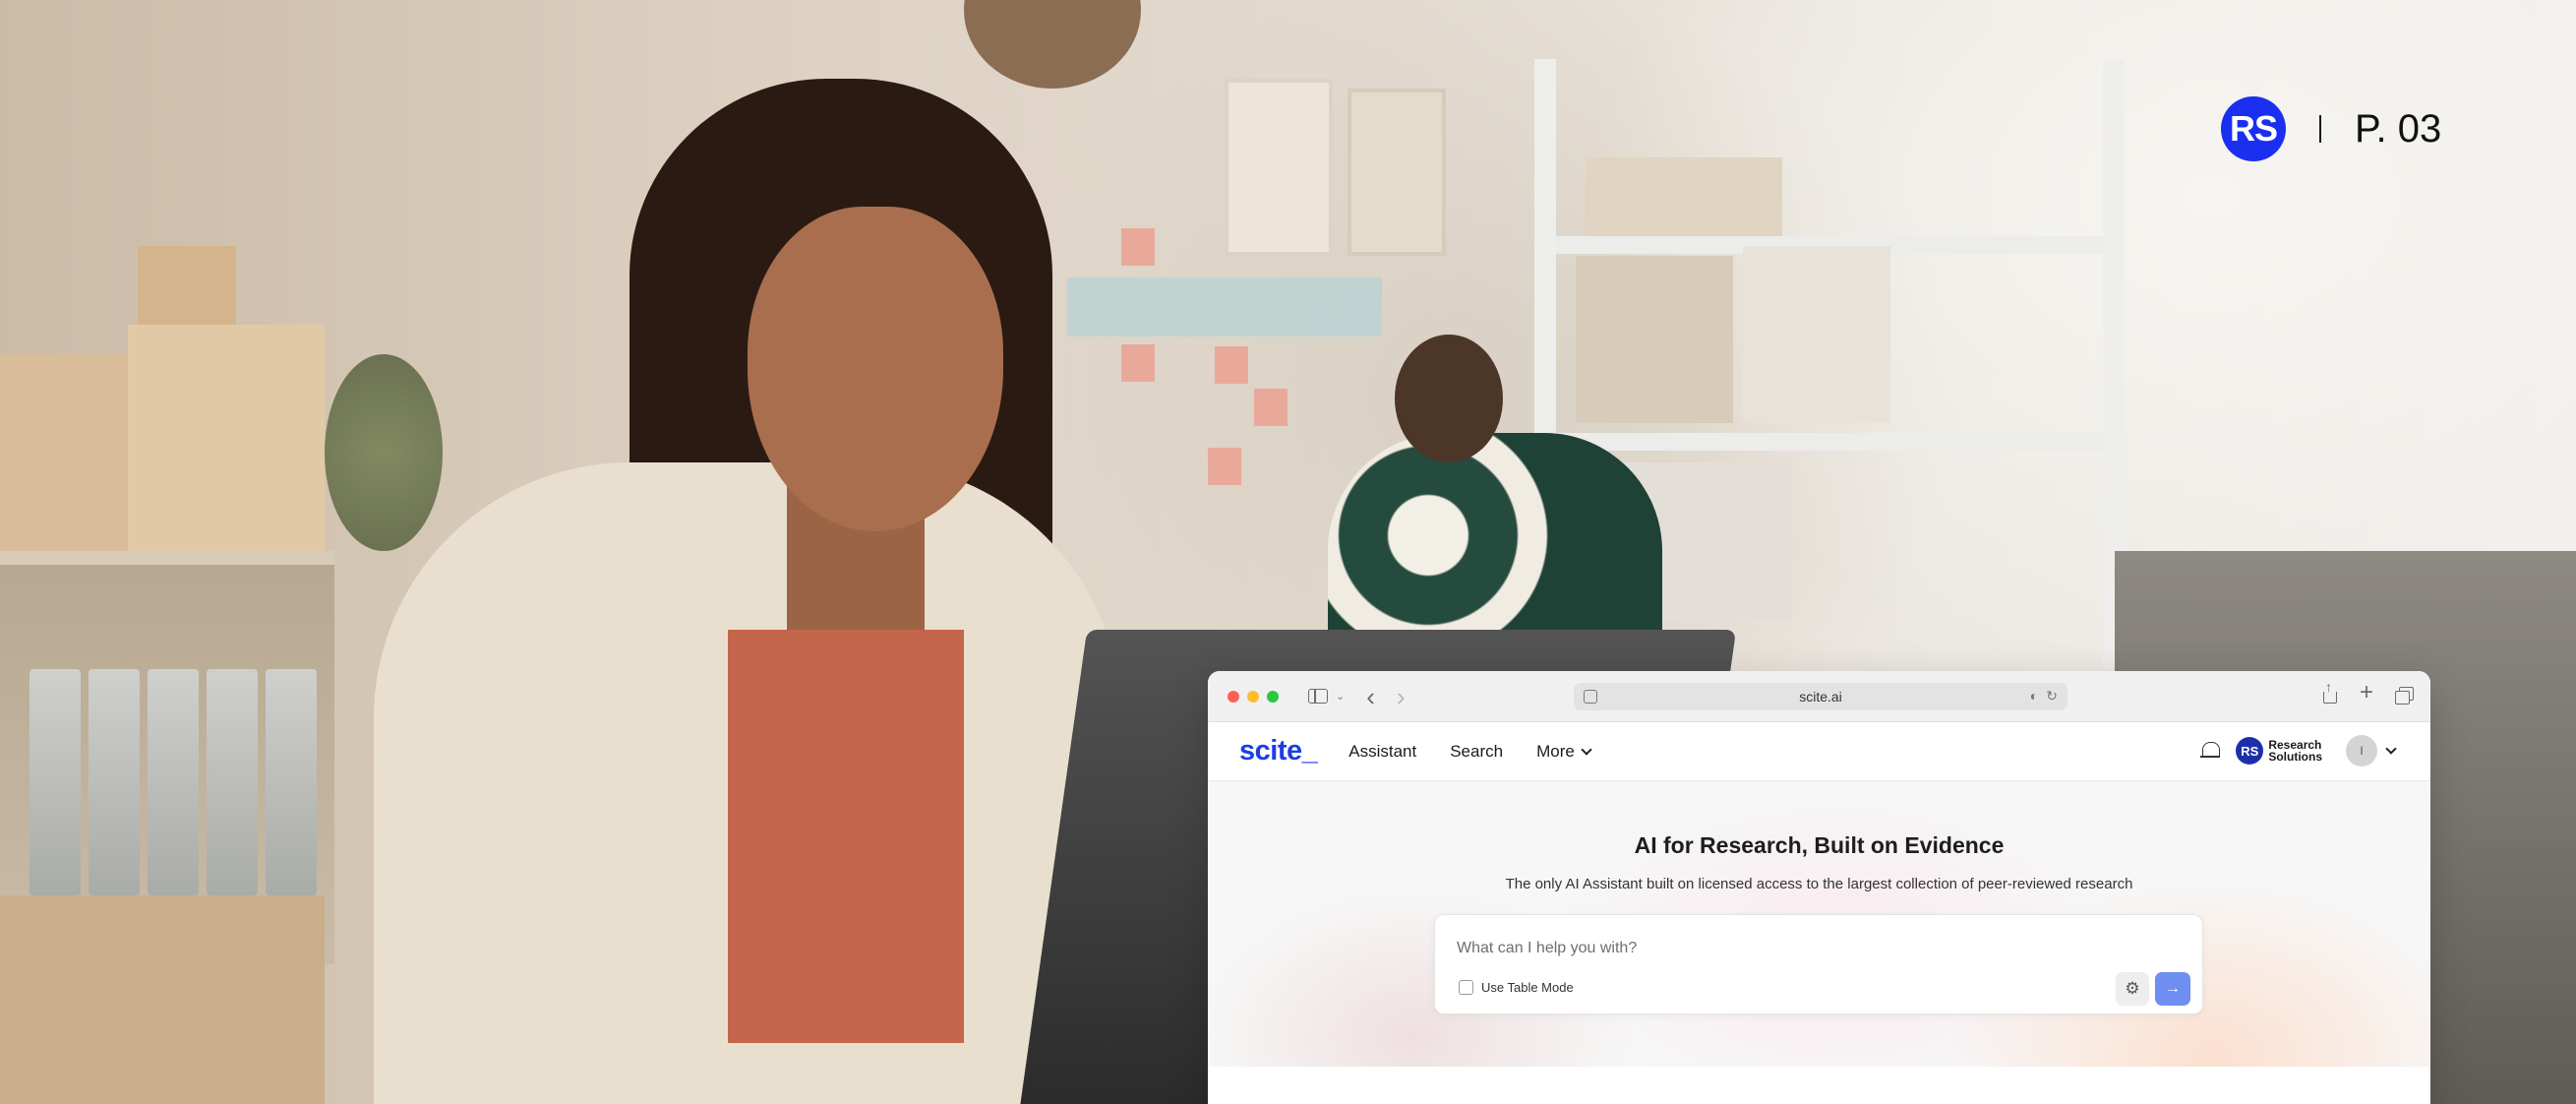 Image resolution: width=2576 pixels, height=1104 pixels. Describe the element at coordinates (1370, 696) in the screenshot. I see `back-arrow-icon: ‹` at that location.